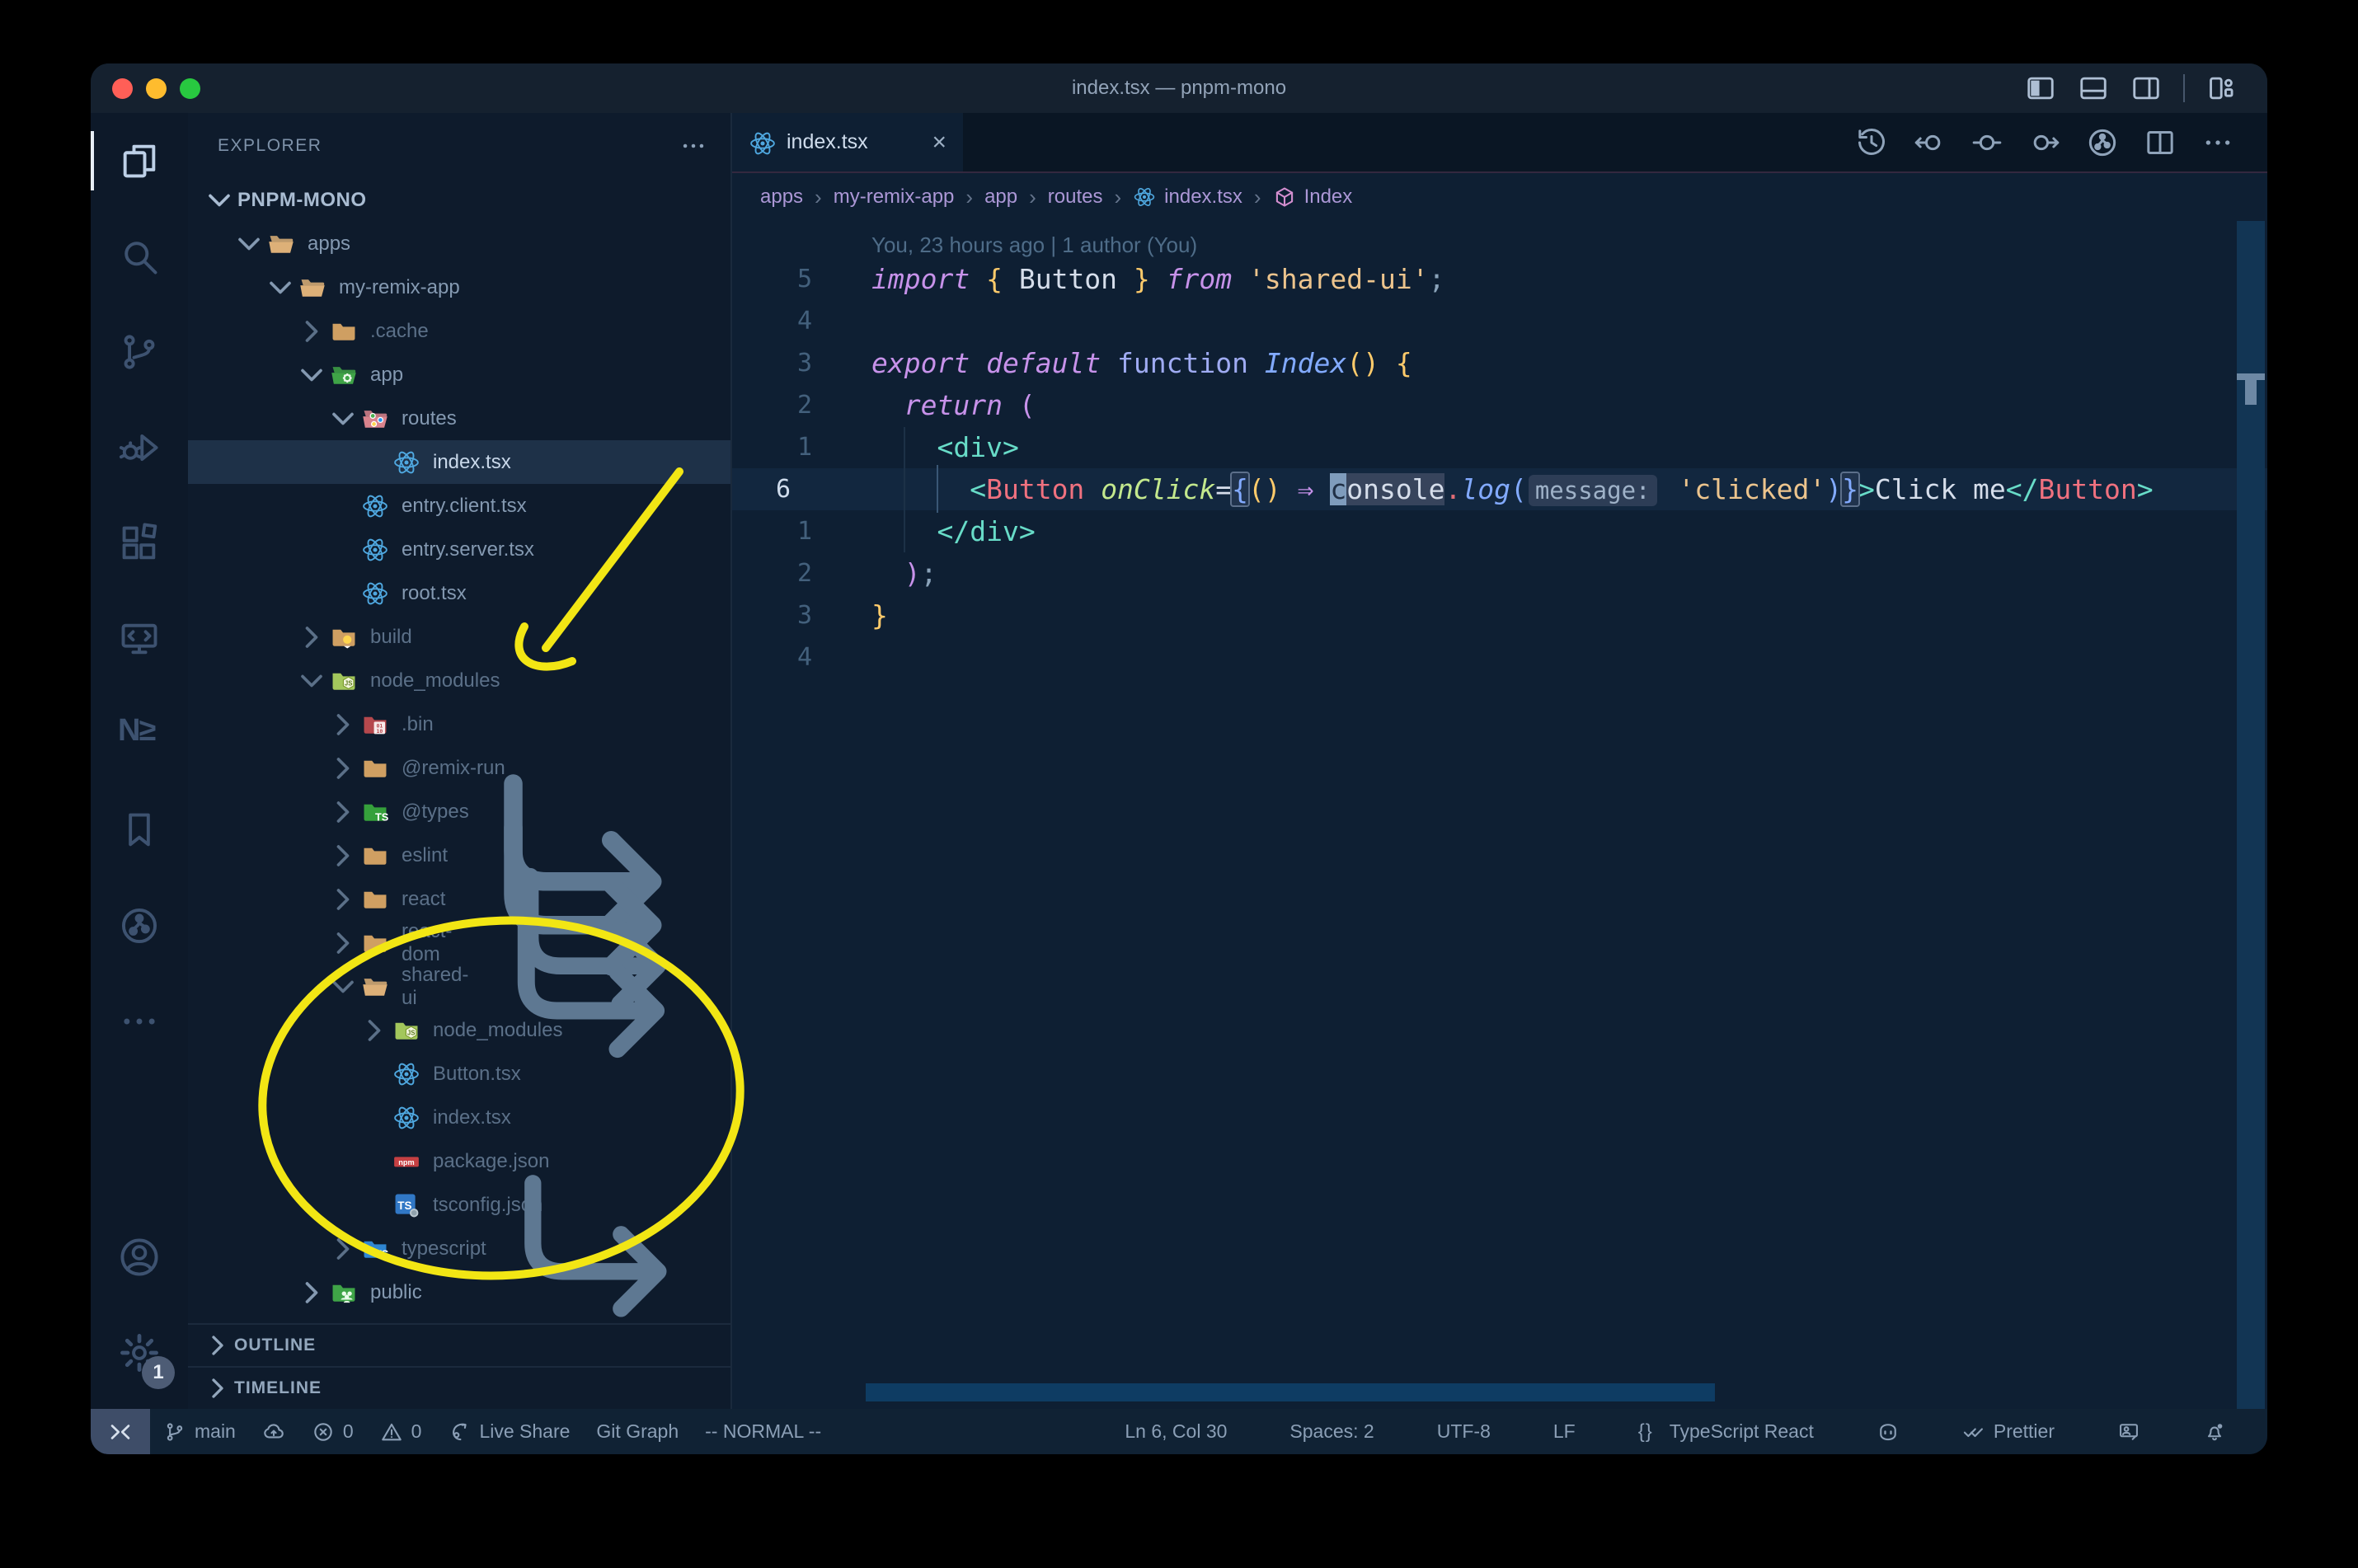 Image resolution: width=2358 pixels, height=1568 pixels. Describe the element at coordinates (401, 1431) in the screenshot. I see `status-problems-warnings: 0` at that location.